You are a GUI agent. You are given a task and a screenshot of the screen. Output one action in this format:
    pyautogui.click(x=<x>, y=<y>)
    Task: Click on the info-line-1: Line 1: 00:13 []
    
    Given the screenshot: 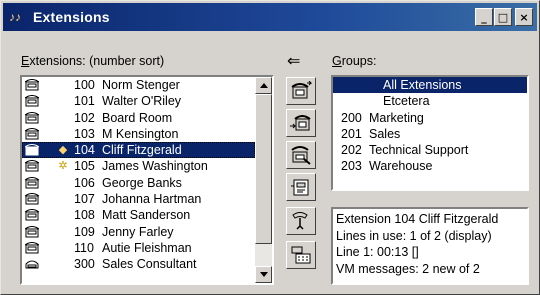 What is the action you would take?
    pyautogui.click(x=377, y=252)
    